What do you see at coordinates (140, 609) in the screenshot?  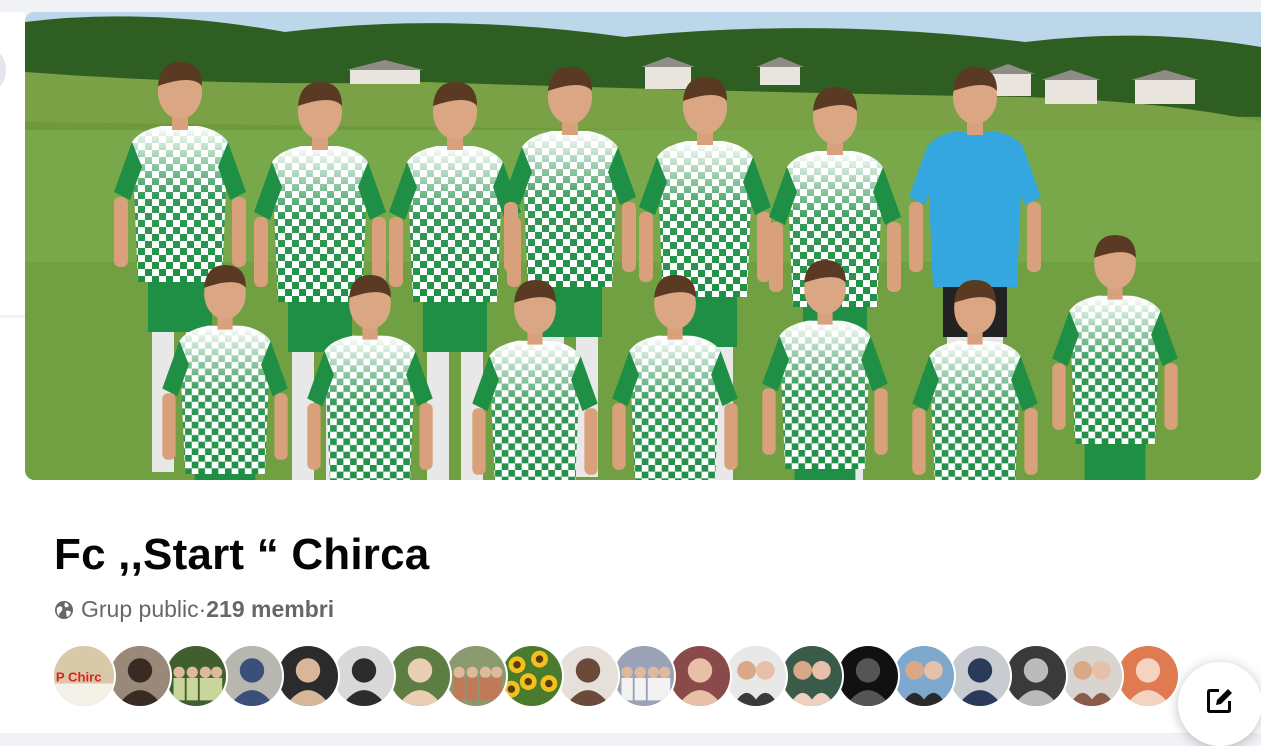 I see `privacy-label: Grup public` at bounding box center [140, 609].